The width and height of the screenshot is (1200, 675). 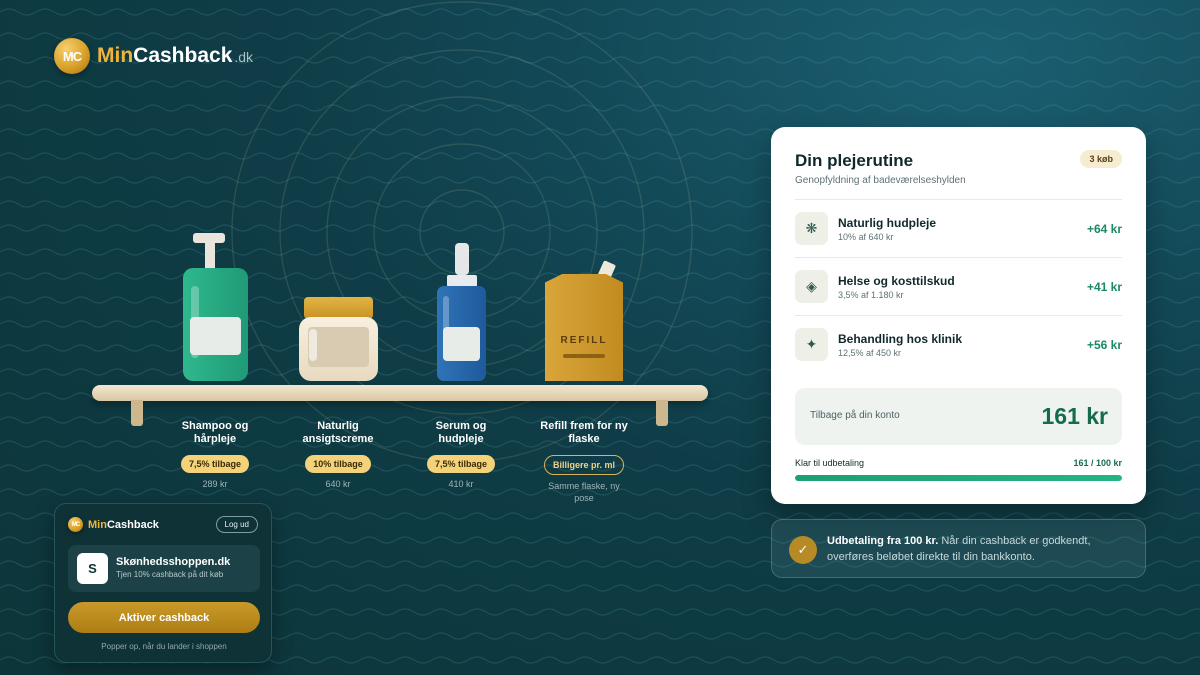 I want to click on shelf, so click(x=400, y=393).